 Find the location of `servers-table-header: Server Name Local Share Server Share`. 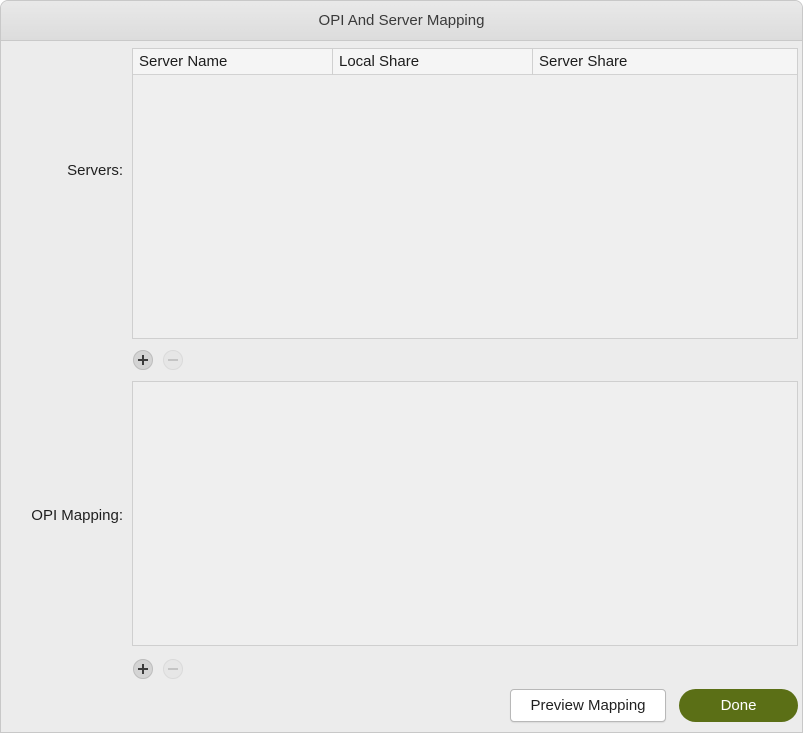

servers-table-header: Server Name Local Share Server Share is located at coordinates (465, 62).